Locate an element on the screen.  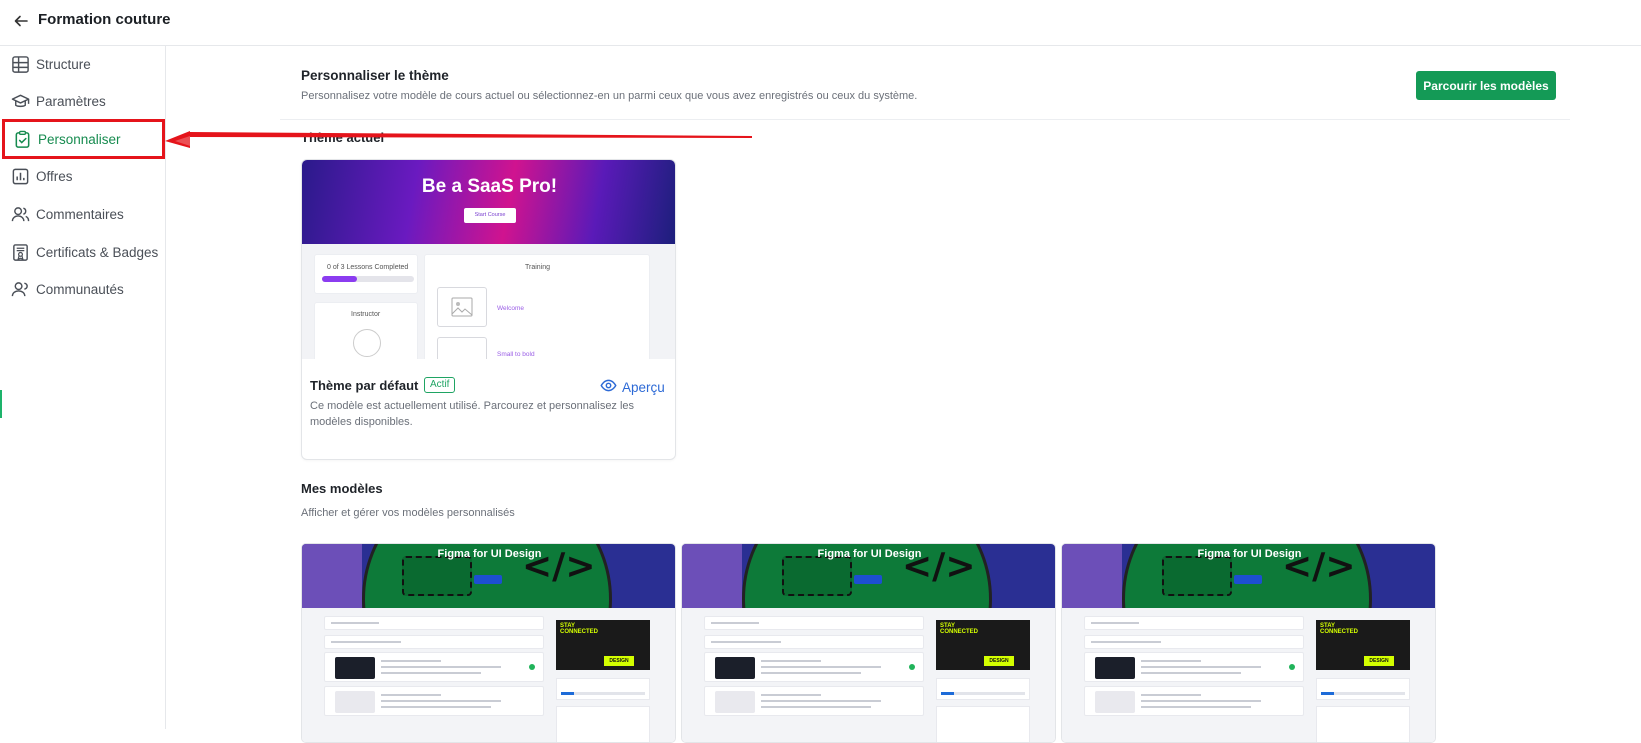
preview-link: Aperçu is located at coordinates (632, 387).